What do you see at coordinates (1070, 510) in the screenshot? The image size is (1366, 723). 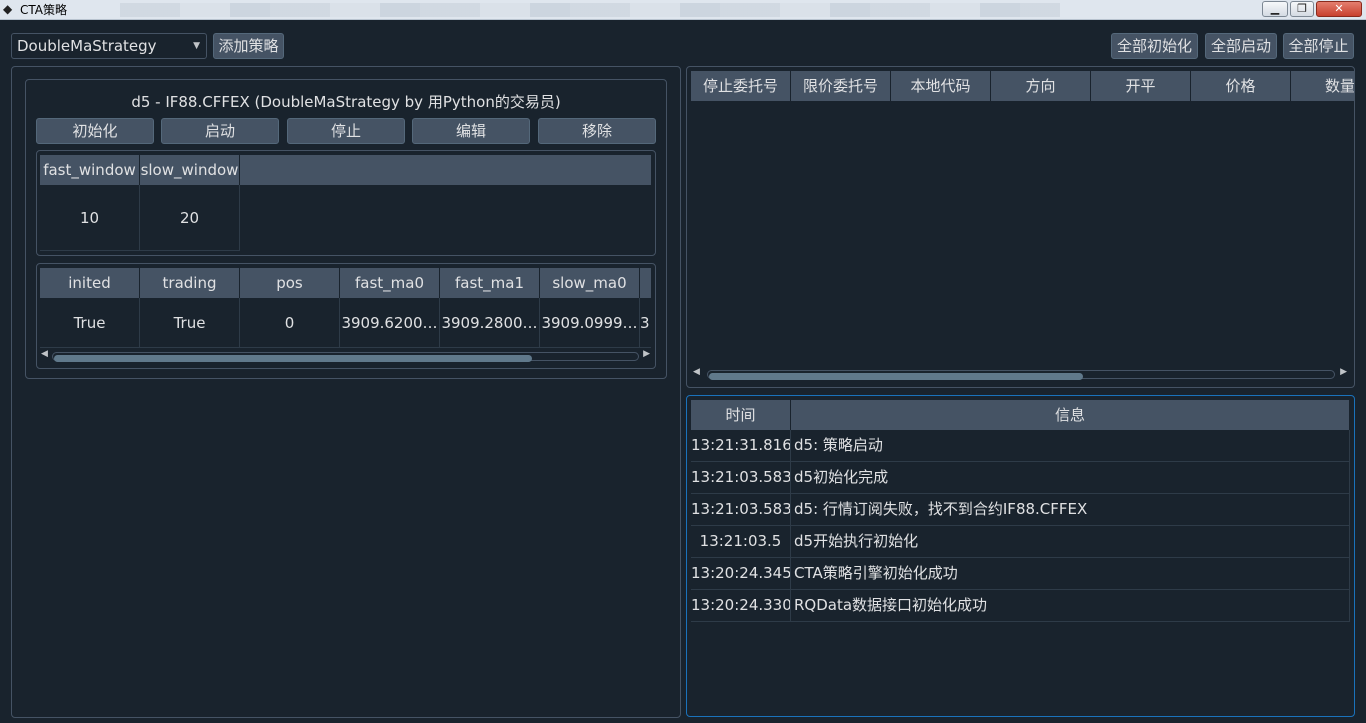 I see `log-message: d5: 行情订阅失败，找不到合约IF88.CFFEX` at bounding box center [1070, 510].